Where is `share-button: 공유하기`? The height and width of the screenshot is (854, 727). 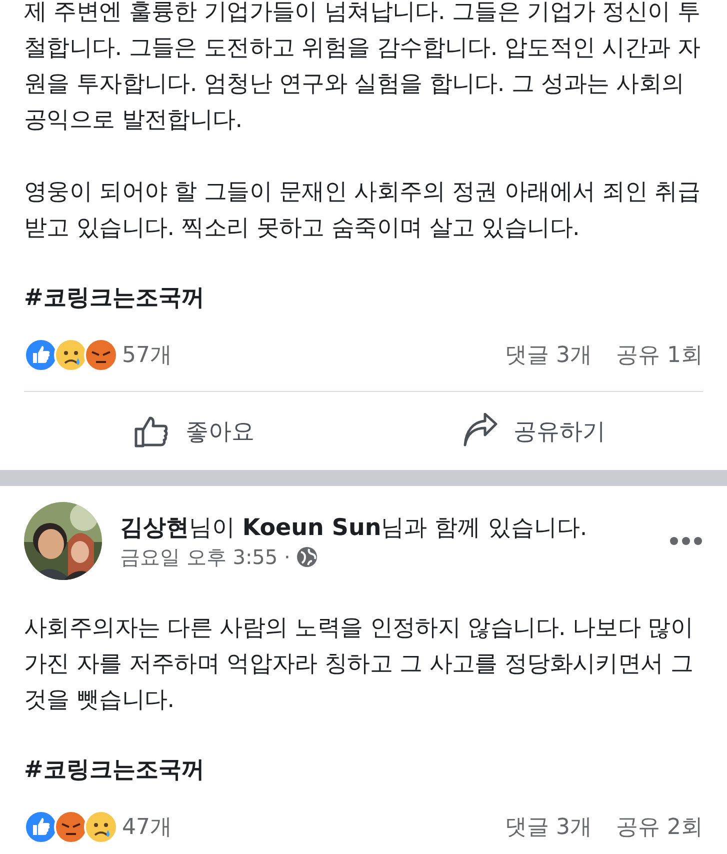 share-button: 공유하기 is located at coordinates (533, 431).